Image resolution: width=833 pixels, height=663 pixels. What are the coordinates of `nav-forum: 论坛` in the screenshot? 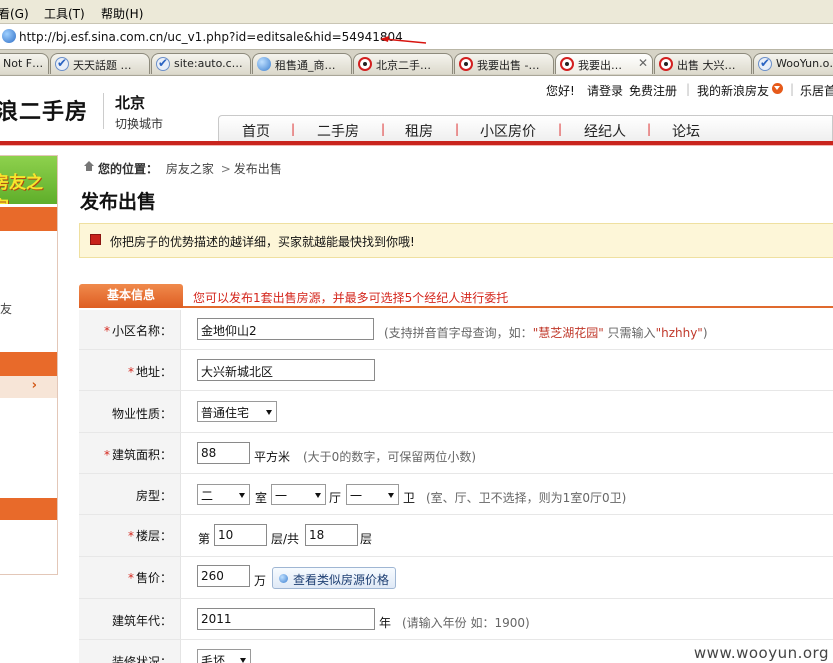 It's located at (686, 131).